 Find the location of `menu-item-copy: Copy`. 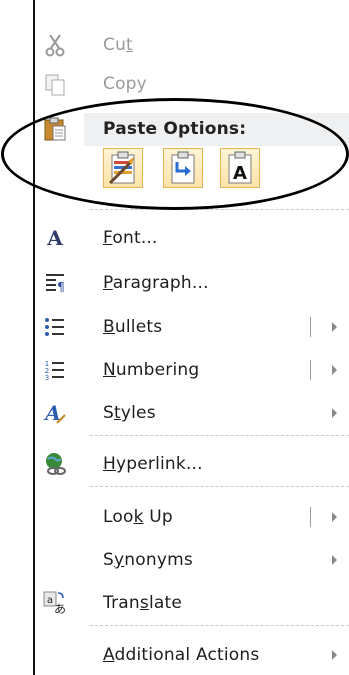

menu-item-copy: Copy is located at coordinates (192, 84).